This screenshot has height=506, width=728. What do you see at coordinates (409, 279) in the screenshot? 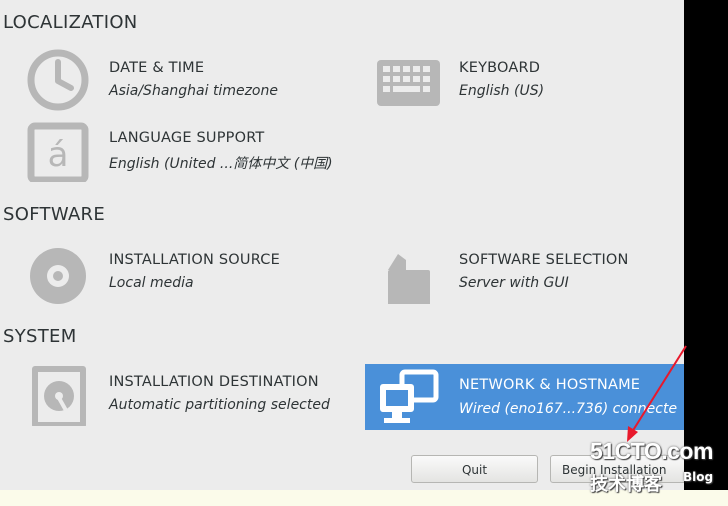
I see `package-icon` at bounding box center [409, 279].